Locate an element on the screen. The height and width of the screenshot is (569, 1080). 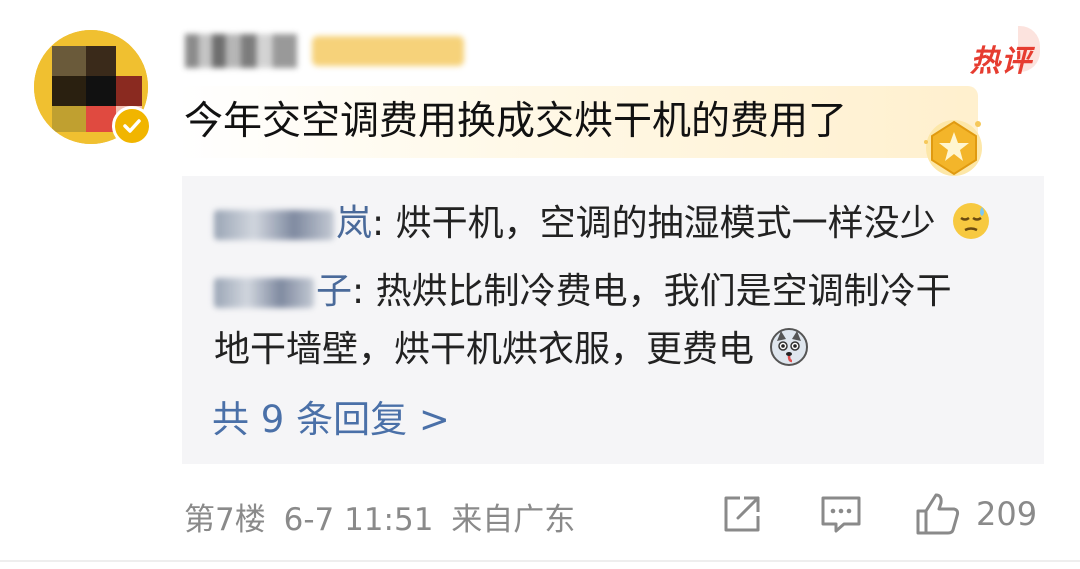
like-button: 209 is located at coordinates (975, 514).